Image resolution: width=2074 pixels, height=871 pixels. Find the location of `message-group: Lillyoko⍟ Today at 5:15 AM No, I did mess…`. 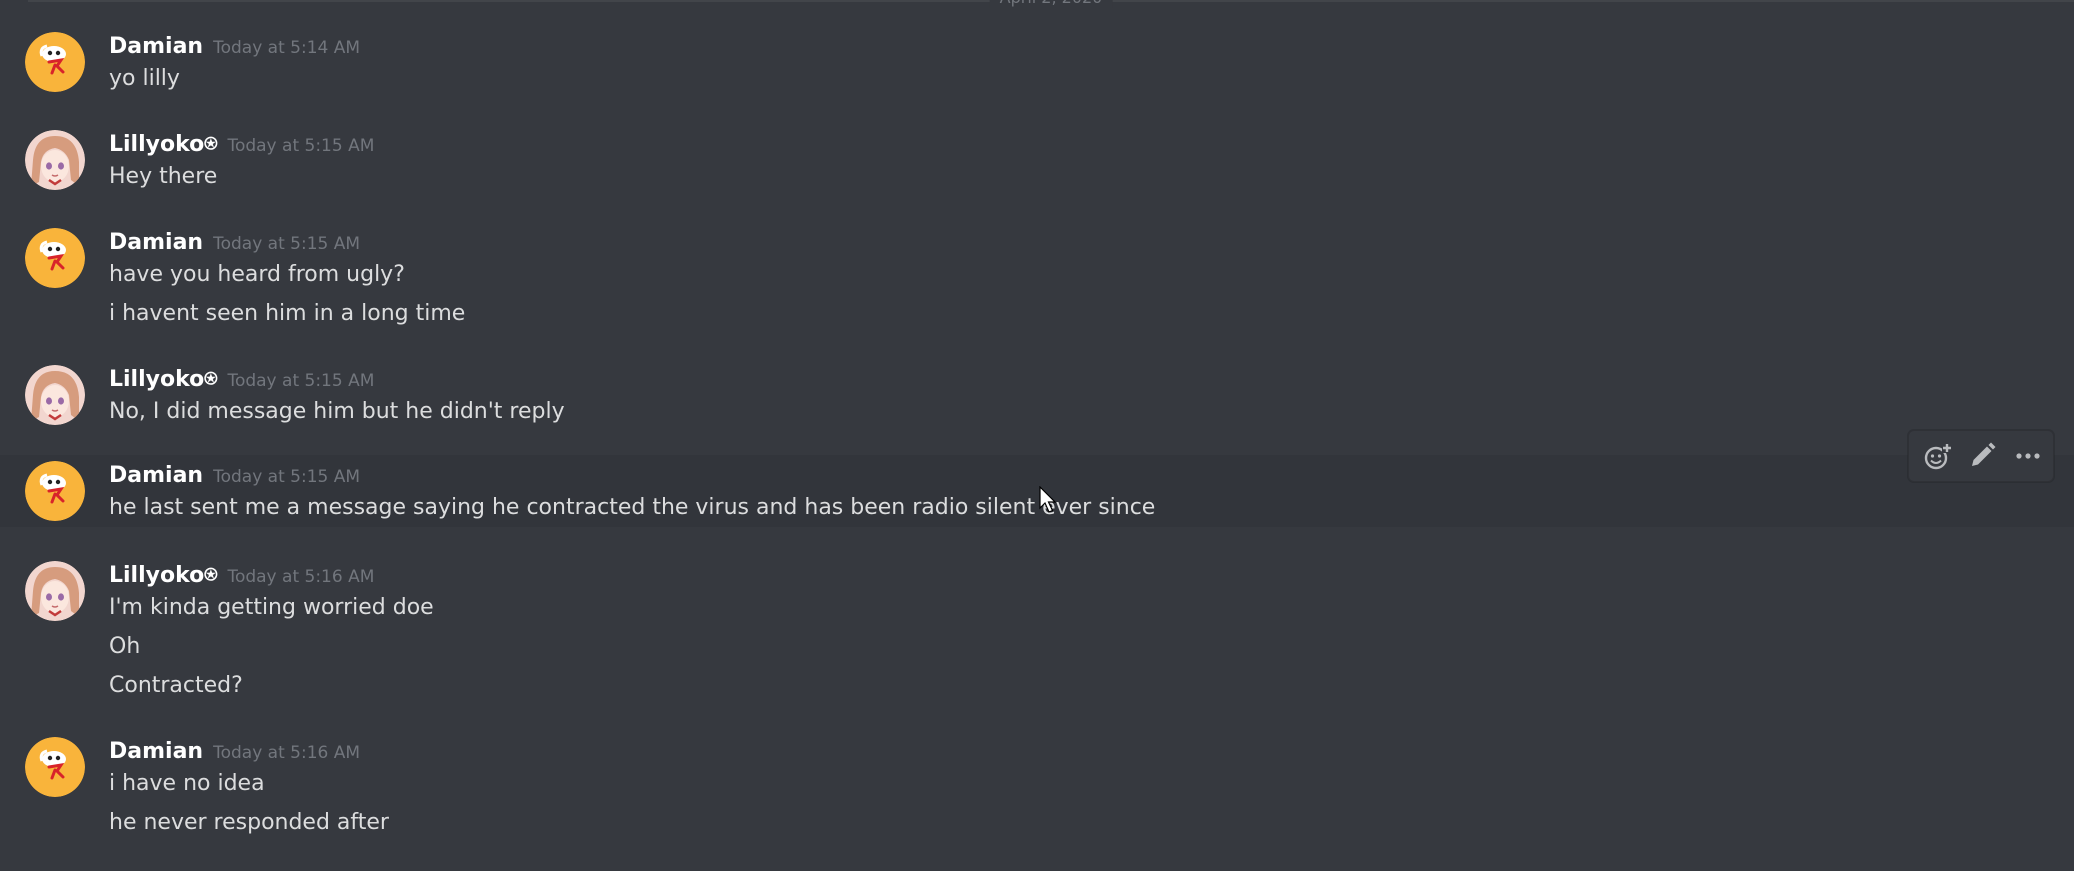

message-group: Lillyoko⍟ Today at 5:15 AM No, I did mess… is located at coordinates (1037, 396).